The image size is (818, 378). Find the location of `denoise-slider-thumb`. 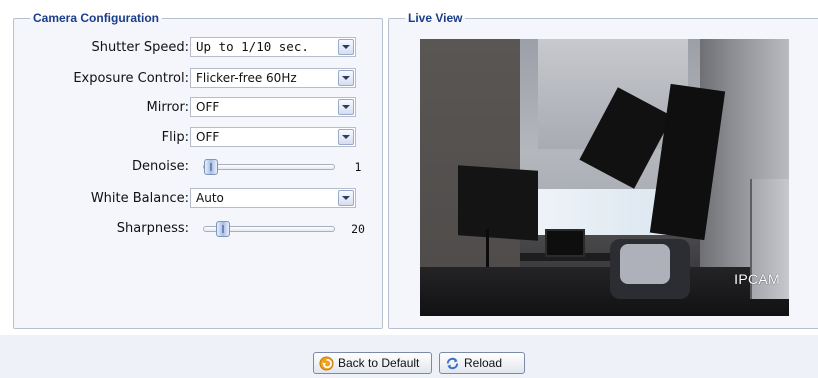

denoise-slider-thumb is located at coordinates (211, 167).